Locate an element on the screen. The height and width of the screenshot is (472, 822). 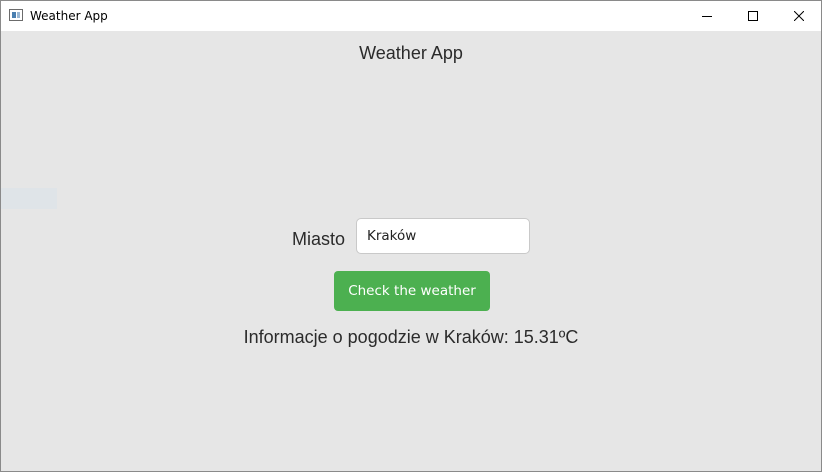
check-weather-button: Check the weather is located at coordinates (412, 291).